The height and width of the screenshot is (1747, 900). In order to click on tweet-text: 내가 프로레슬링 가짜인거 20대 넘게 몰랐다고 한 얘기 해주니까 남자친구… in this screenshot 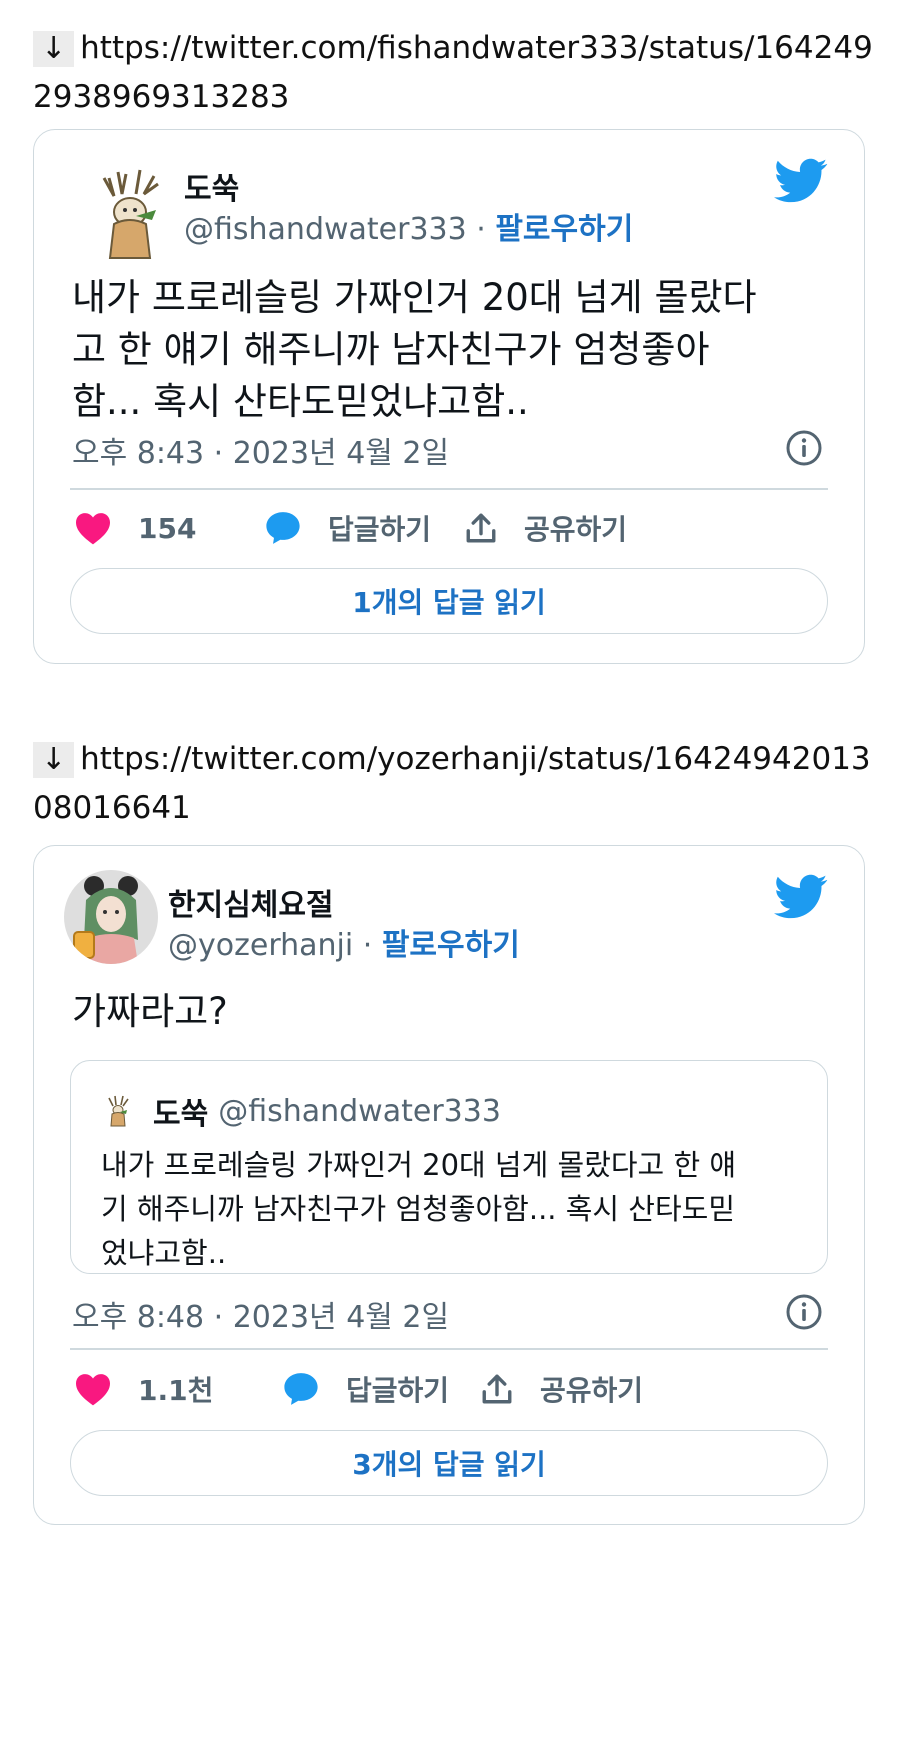, I will do `click(414, 349)`.